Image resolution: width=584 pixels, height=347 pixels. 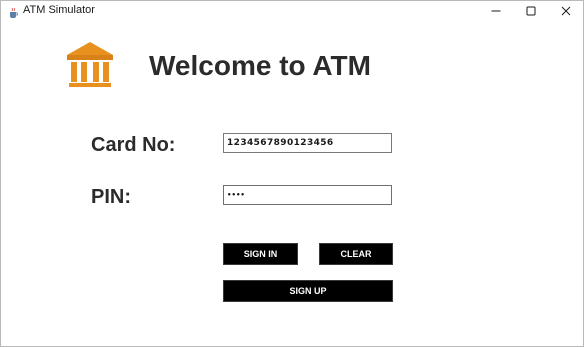 I want to click on maximize-button, so click(x=531, y=10).